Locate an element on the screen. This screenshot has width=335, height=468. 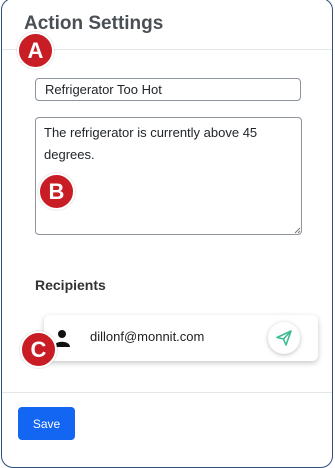
subject-input is located at coordinates (168, 89).